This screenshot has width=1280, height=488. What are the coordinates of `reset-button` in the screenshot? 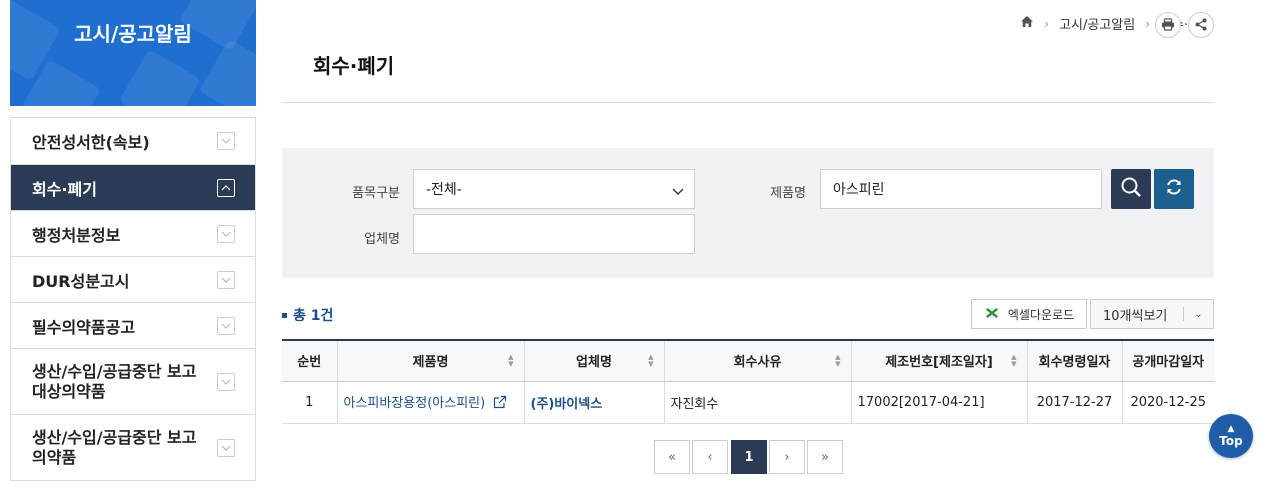 It's located at (1174, 189).